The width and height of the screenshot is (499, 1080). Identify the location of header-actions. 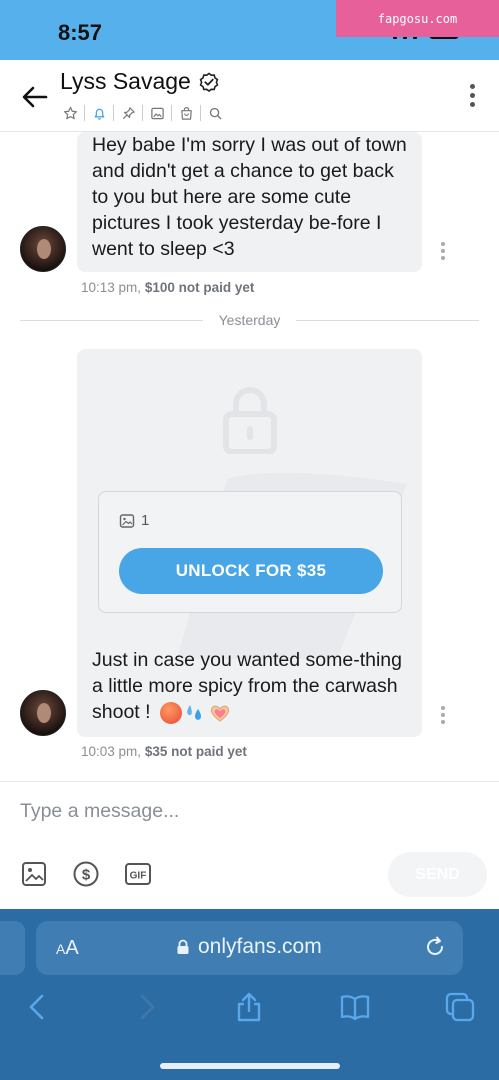
(142, 113).